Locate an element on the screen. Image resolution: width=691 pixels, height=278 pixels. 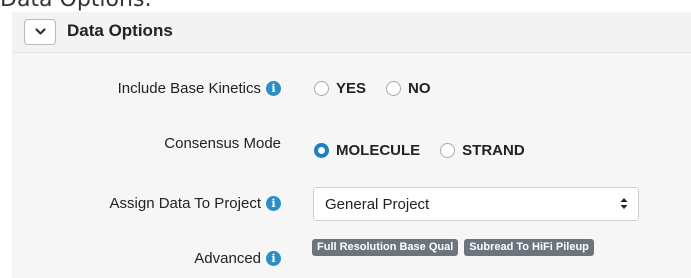
option-label: NO is located at coordinates (419, 88).